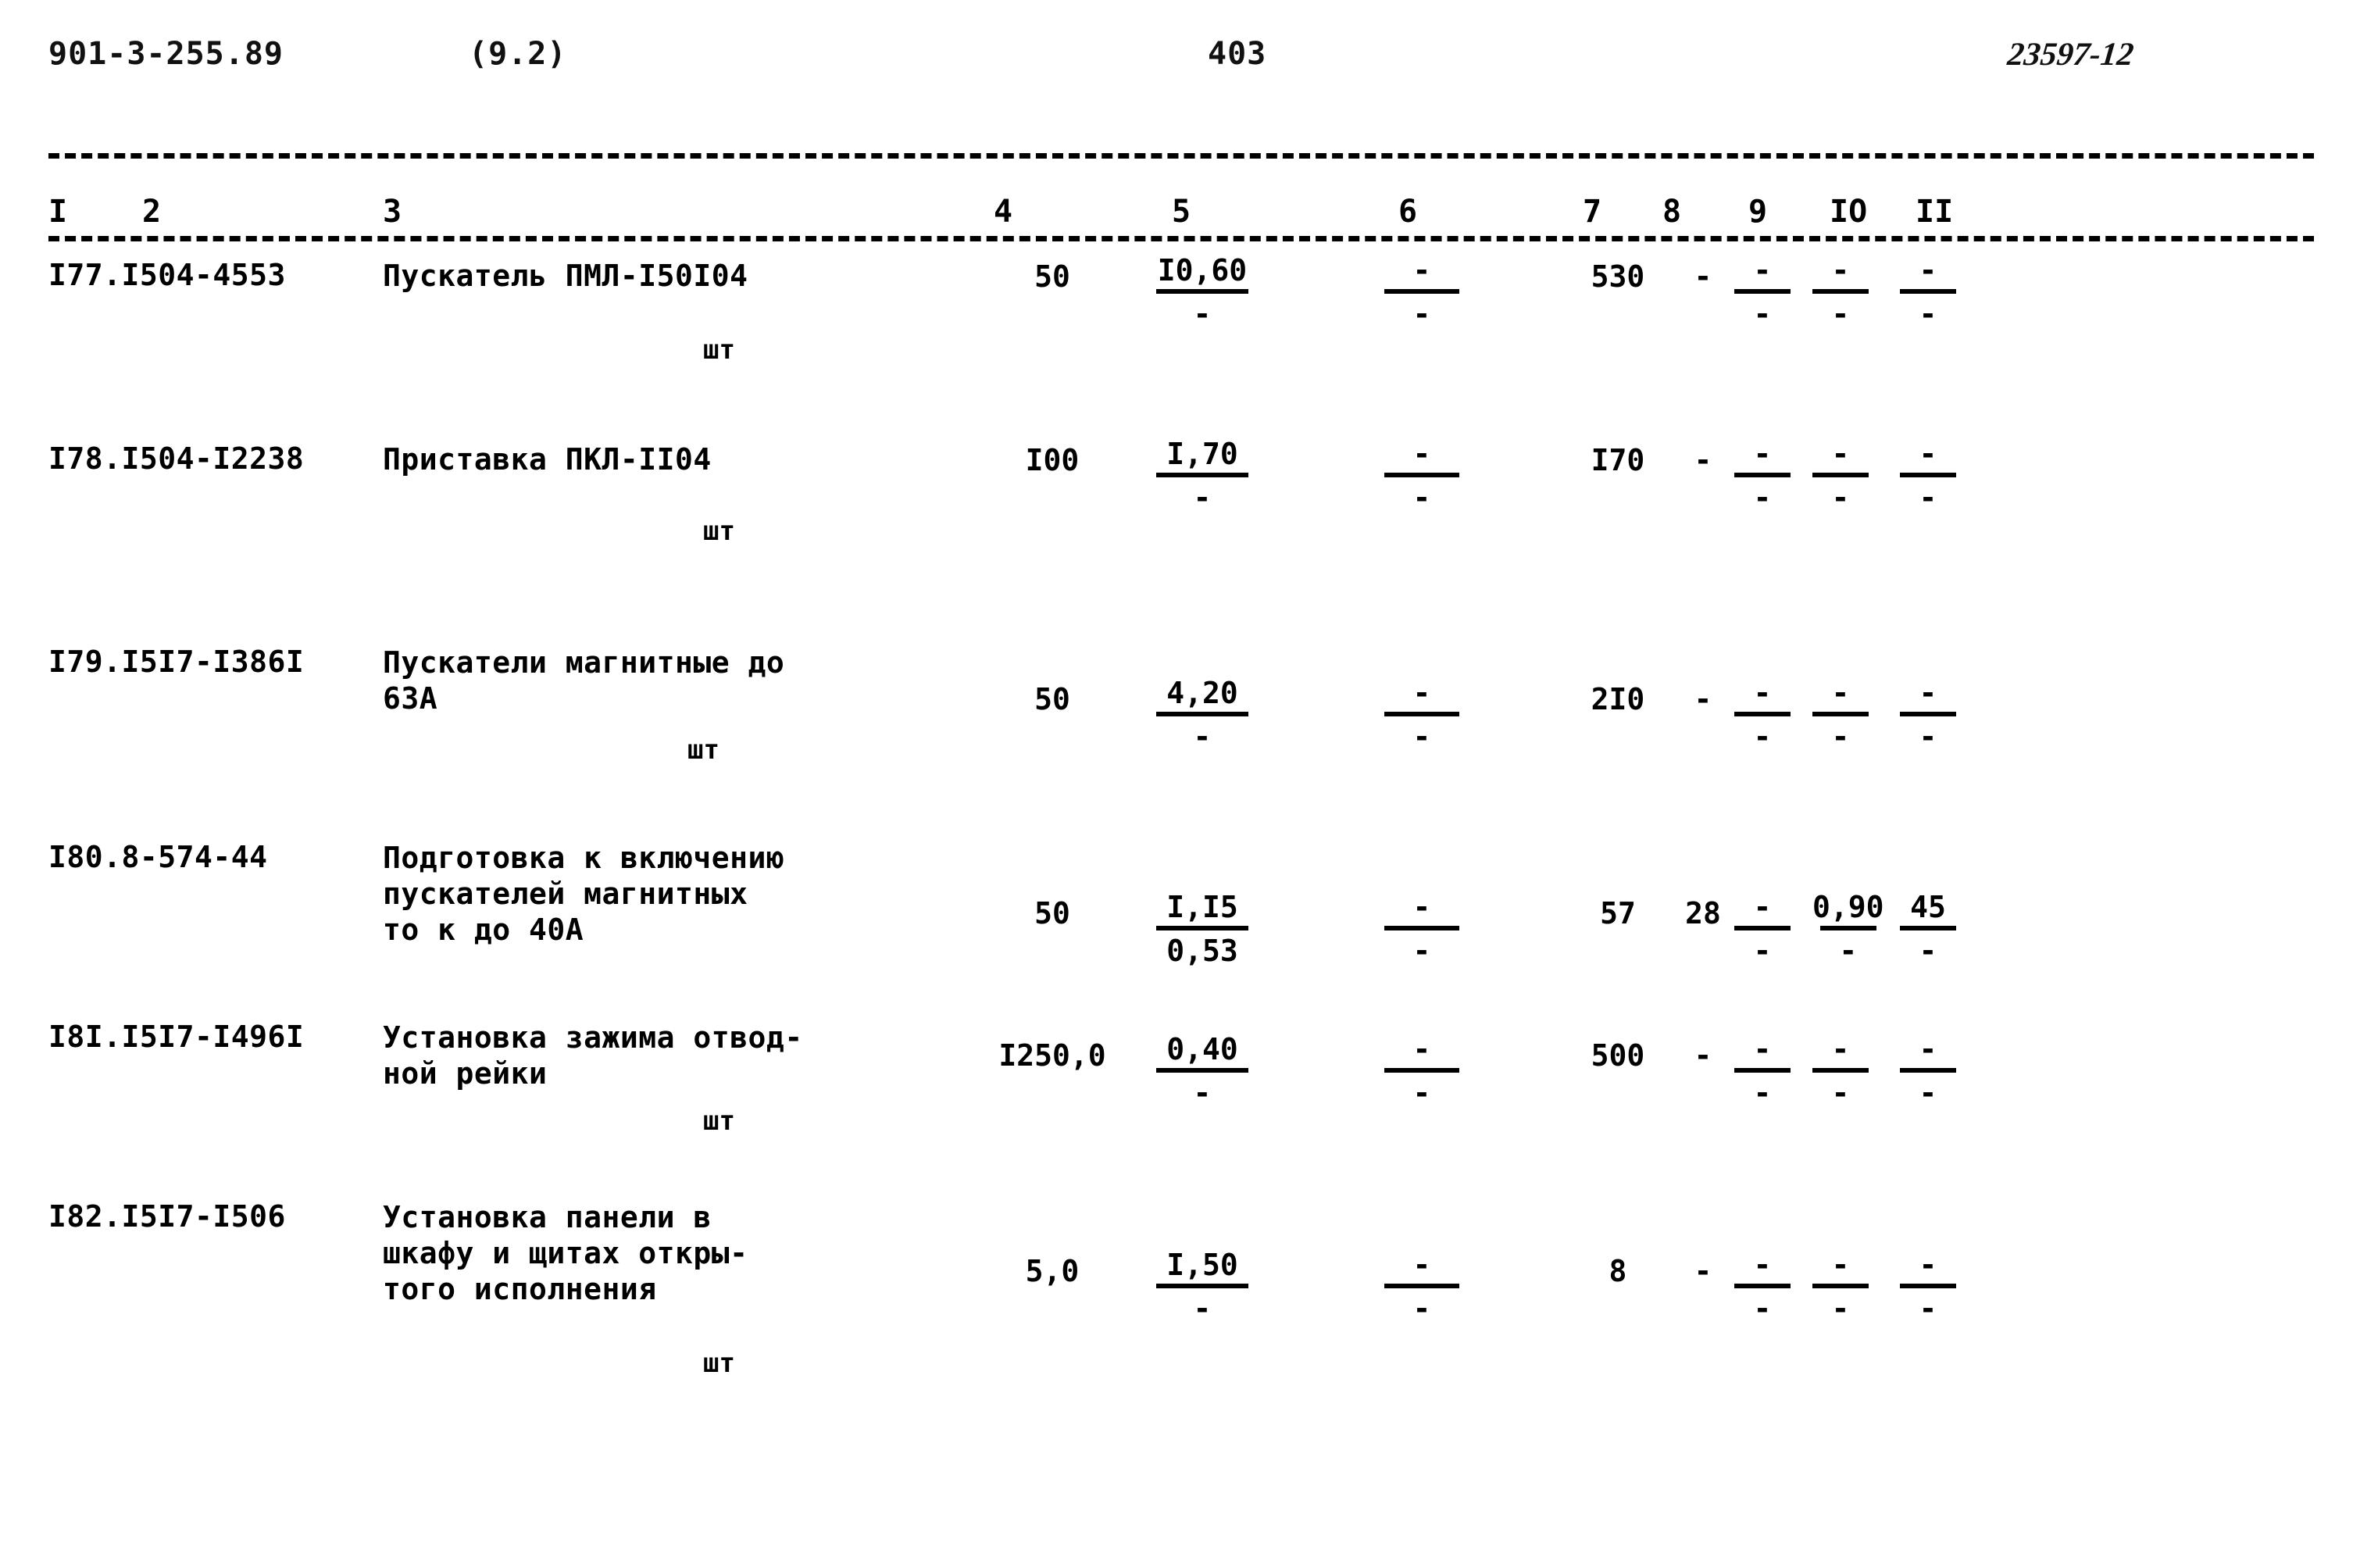  What do you see at coordinates (166, 54) in the screenshot?
I see `series-code: 901-3-255.89` at bounding box center [166, 54].